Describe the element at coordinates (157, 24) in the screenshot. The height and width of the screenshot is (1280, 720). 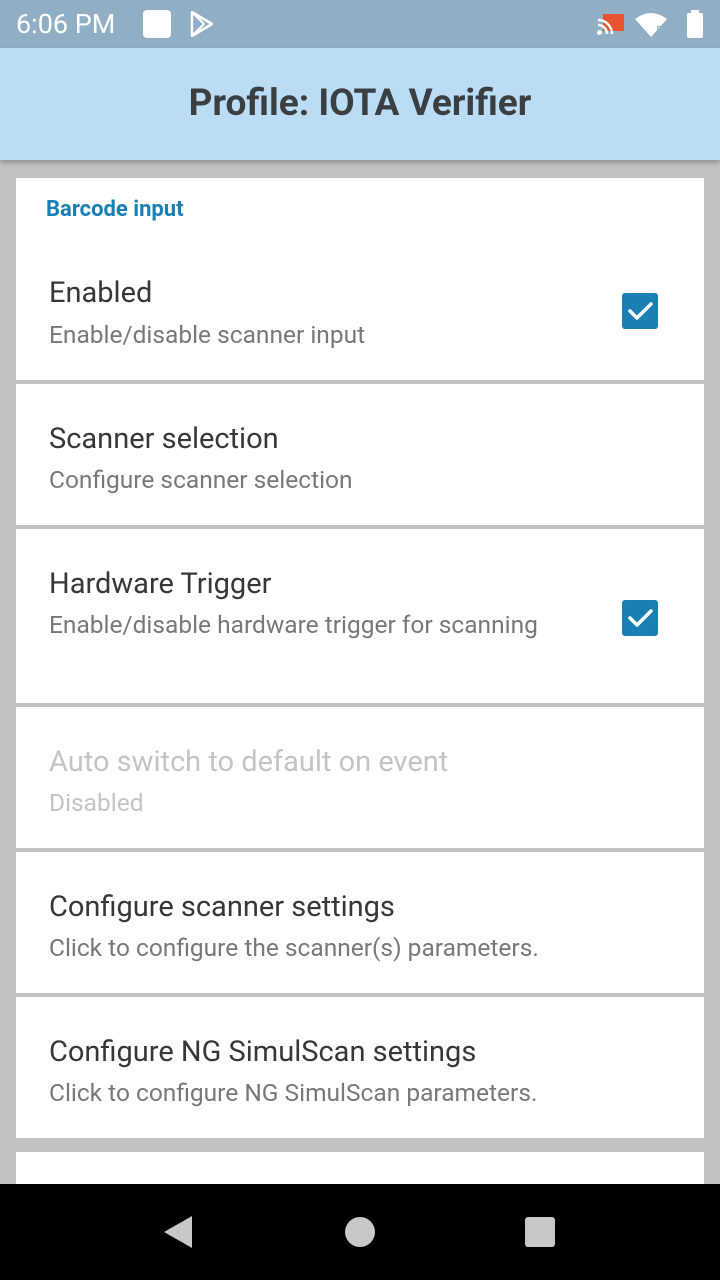
I see `notification-square-icon` at that location.